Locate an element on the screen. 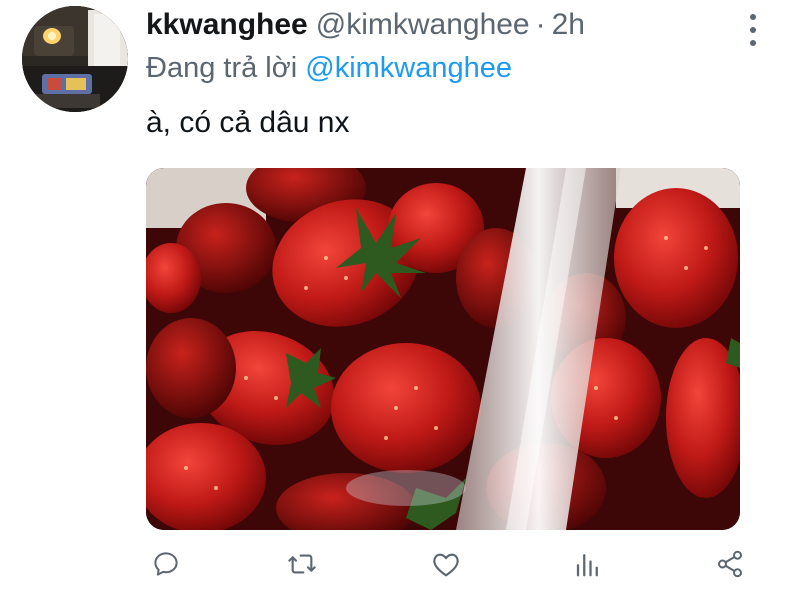 This screenshot has height=593, width=795. reply-icon is located at coordinates (166, 564).